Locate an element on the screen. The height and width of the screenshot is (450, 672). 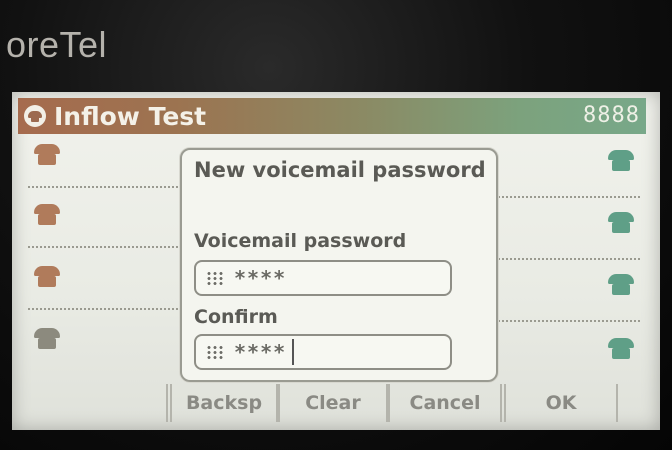
softkey-bar: Backsp Clear Cancel OK is located at coordinates (332, 404).